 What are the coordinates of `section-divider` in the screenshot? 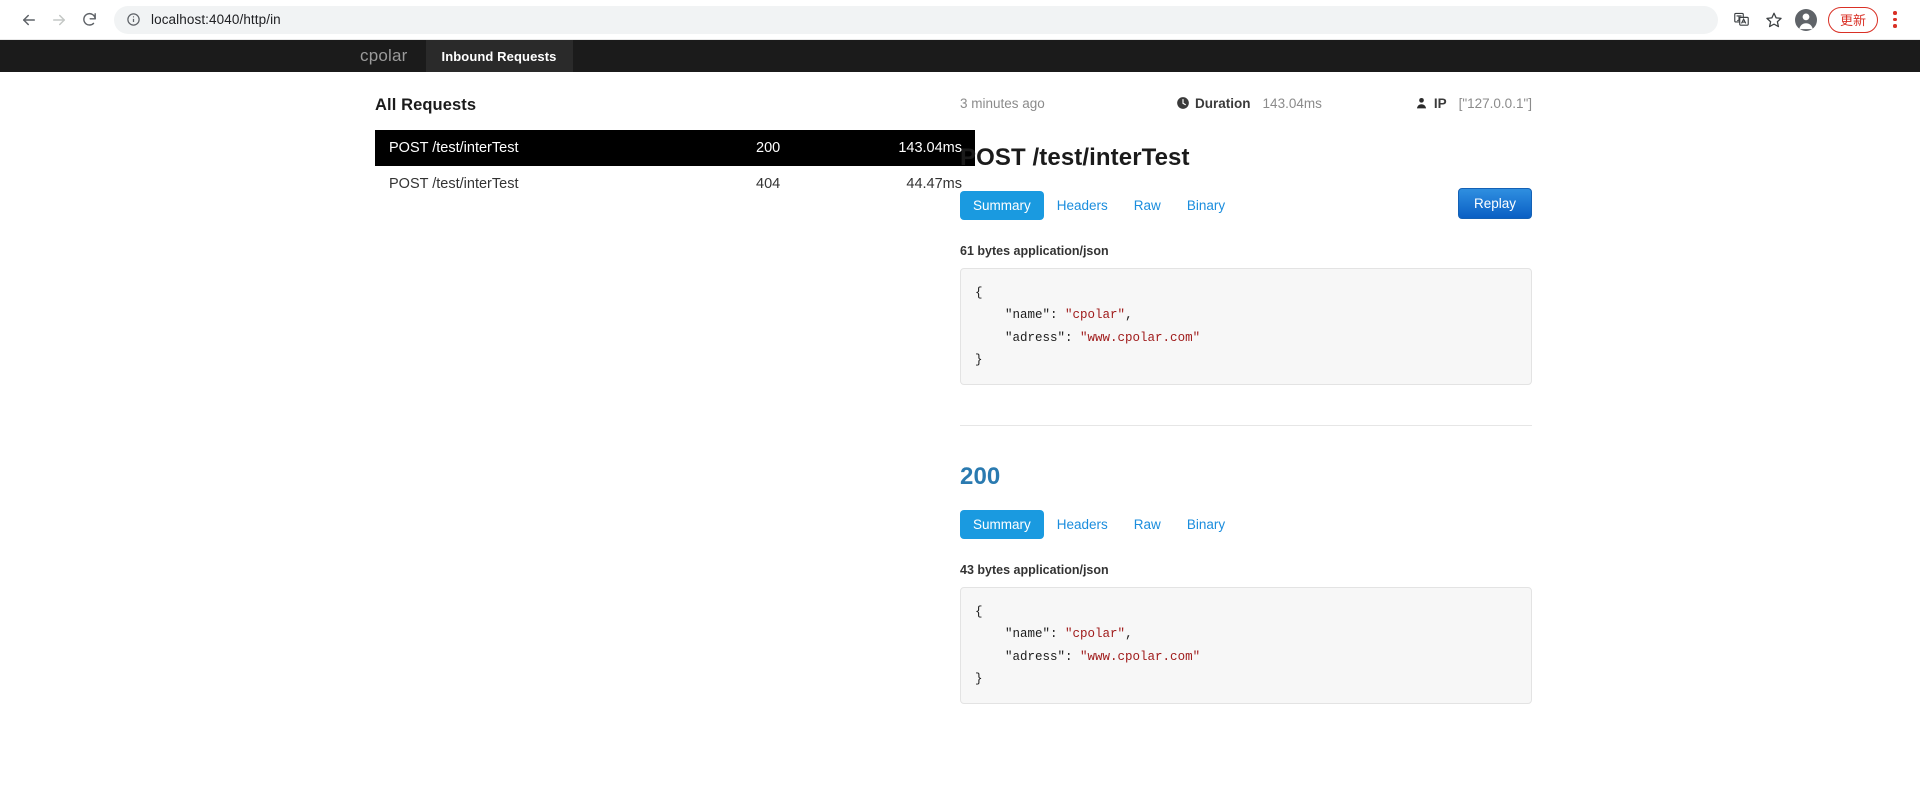 It's located at (1246, 425).